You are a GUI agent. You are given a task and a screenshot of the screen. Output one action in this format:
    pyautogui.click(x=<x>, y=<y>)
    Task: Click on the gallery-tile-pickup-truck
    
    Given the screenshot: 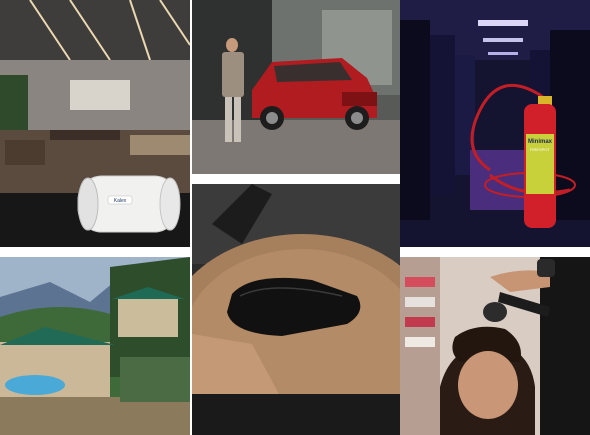 What is the action you would take?
    pyautogui.click(x=296, y=87)
    